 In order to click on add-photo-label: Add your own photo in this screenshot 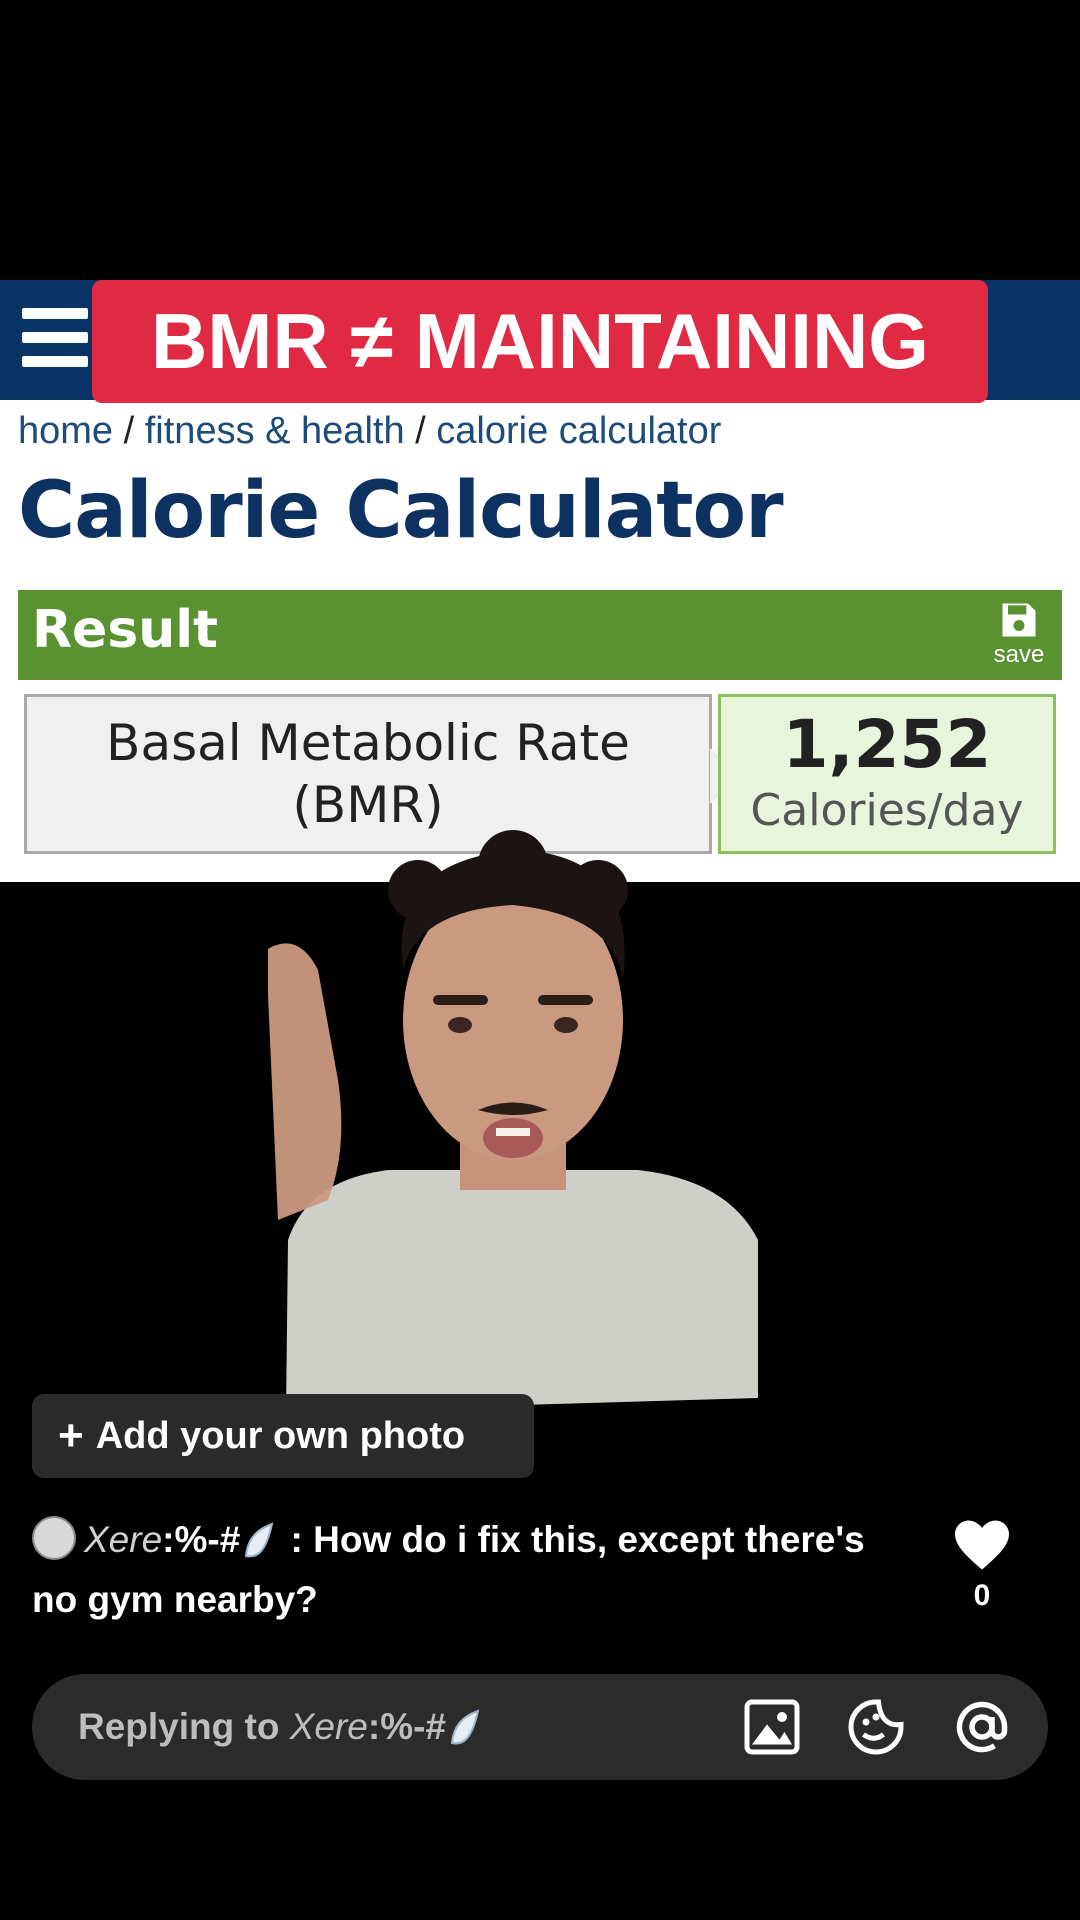, I will do `click(280, 1435)`.